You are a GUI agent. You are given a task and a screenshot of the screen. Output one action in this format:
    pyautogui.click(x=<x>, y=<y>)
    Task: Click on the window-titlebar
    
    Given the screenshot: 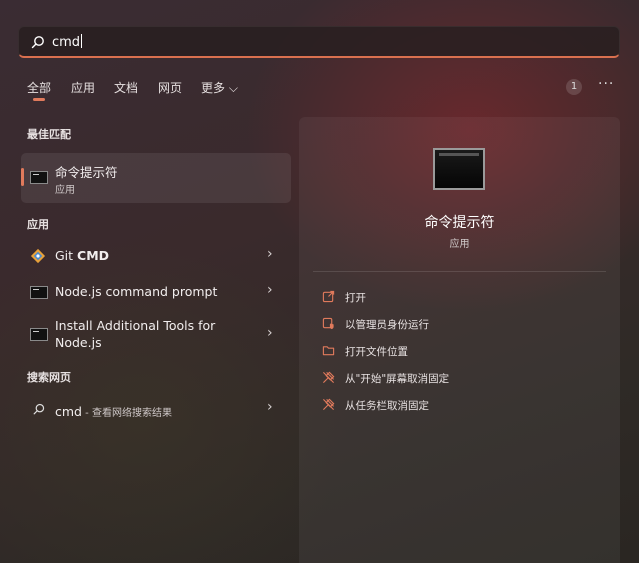 What is the action you would take?
    pyautogui.click(x=459, y=154)
    